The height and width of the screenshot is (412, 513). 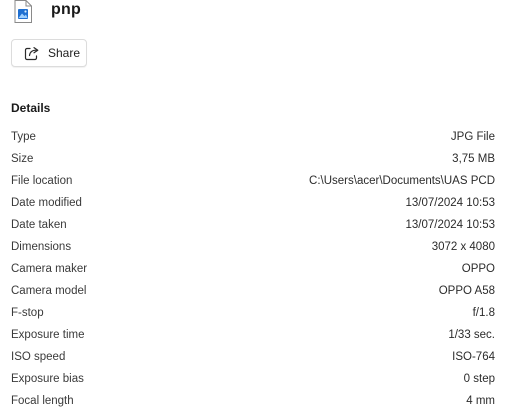 I want to click on detail-value: 1/33 sec., so click(x=471, y=335).